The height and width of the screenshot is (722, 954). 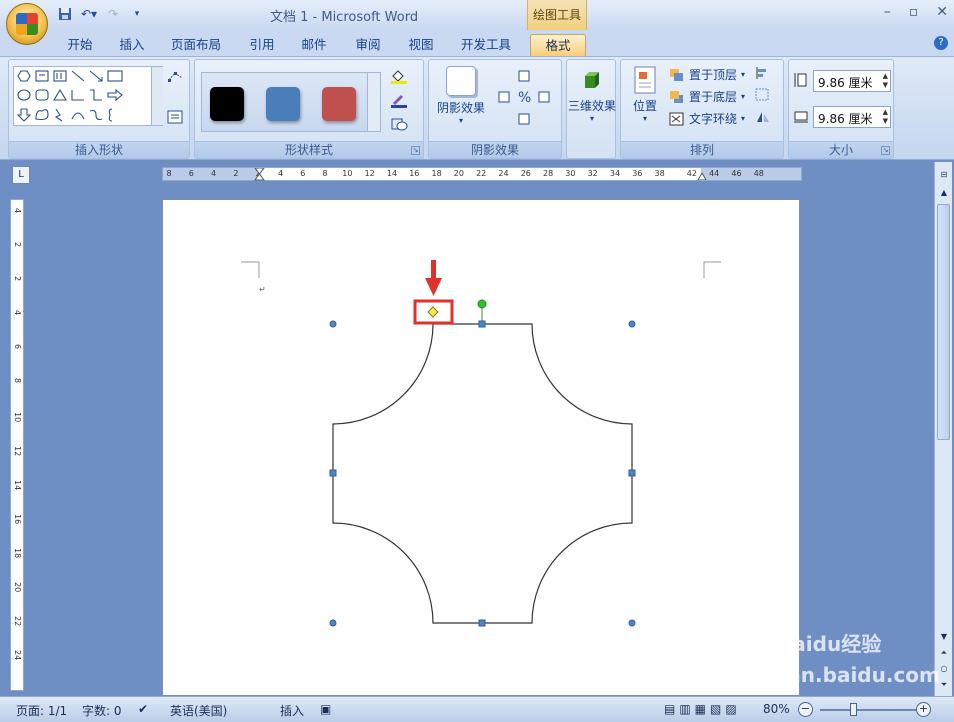 What do you see at coordinates (702, 149) in the screenshot?
I see `group-label-arrange: 排列` at bounding box center [702, 149].